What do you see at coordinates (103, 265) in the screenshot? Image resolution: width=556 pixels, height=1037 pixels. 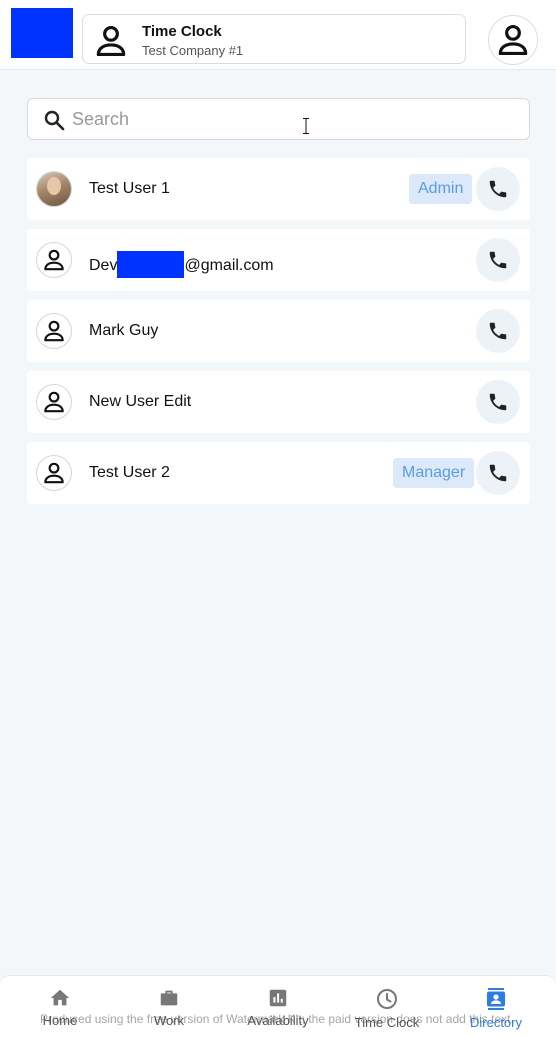 I see `email-prefix: Dev` at bounding box center [103, 265].